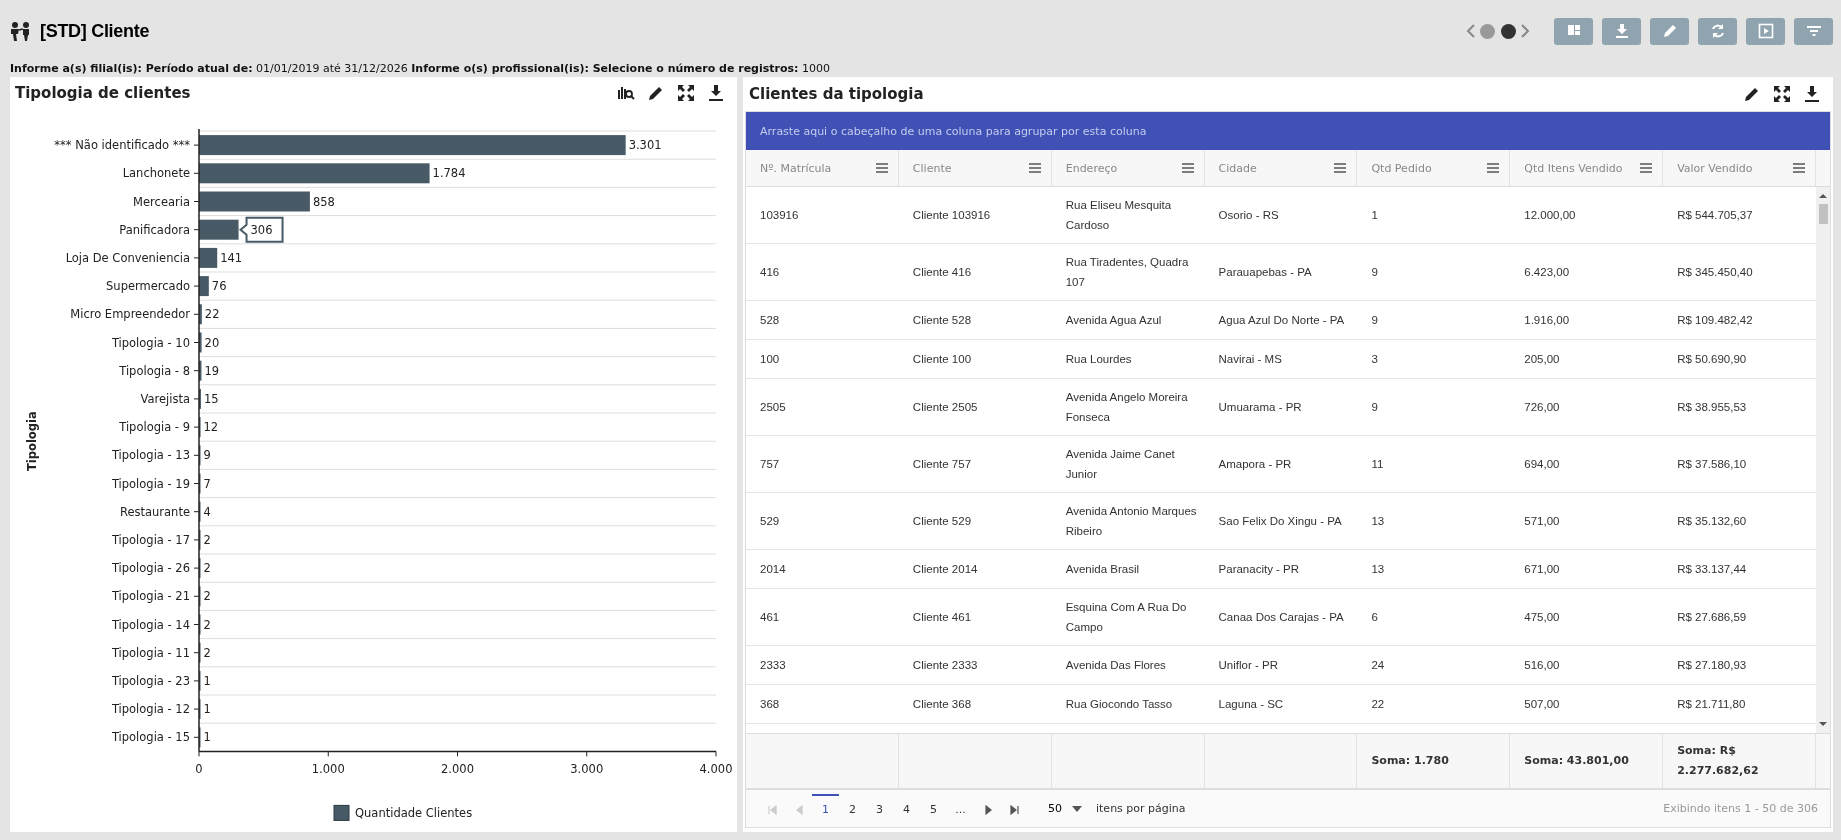  Describe the element at coordinates (328, 769) in the screenshot. I see `tick-label: 1.000` at that location.